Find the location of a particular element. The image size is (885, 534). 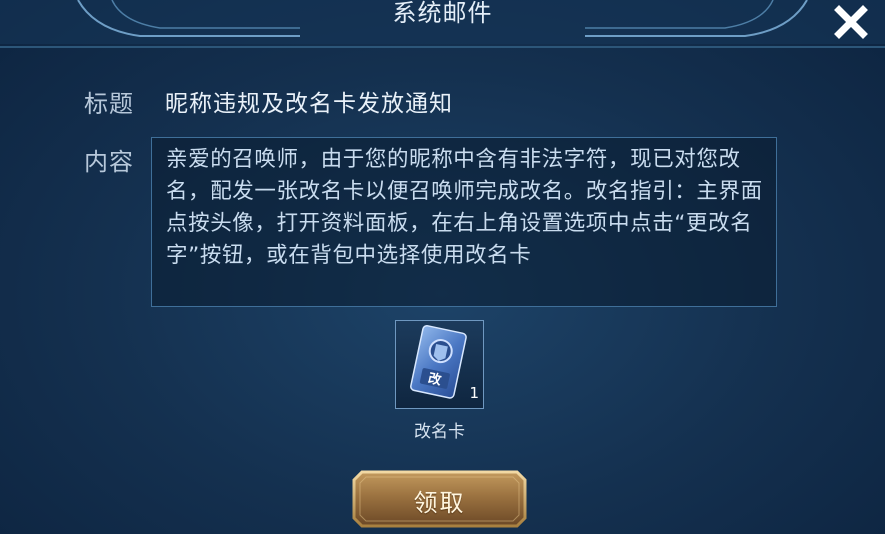

attachment-slot: 改 1 is located at coordinates (439, 364).